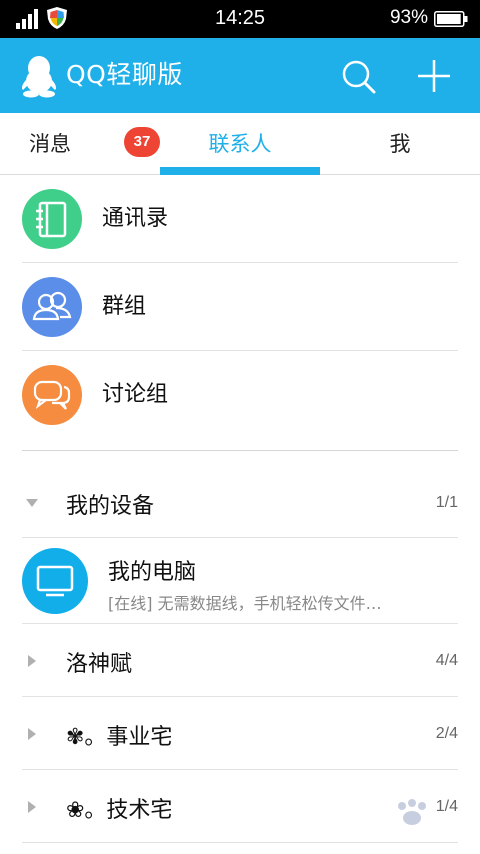 The height and width of the screenshot is (854, 480). I want to click on plus-icon, so click(434, 76).